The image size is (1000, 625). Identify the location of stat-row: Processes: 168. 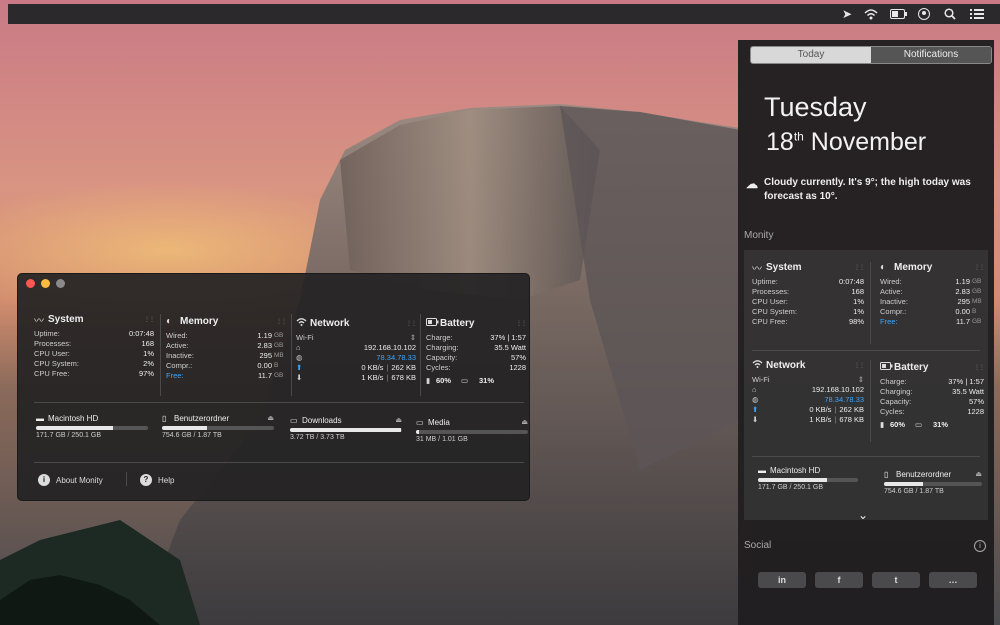
(94, 343).